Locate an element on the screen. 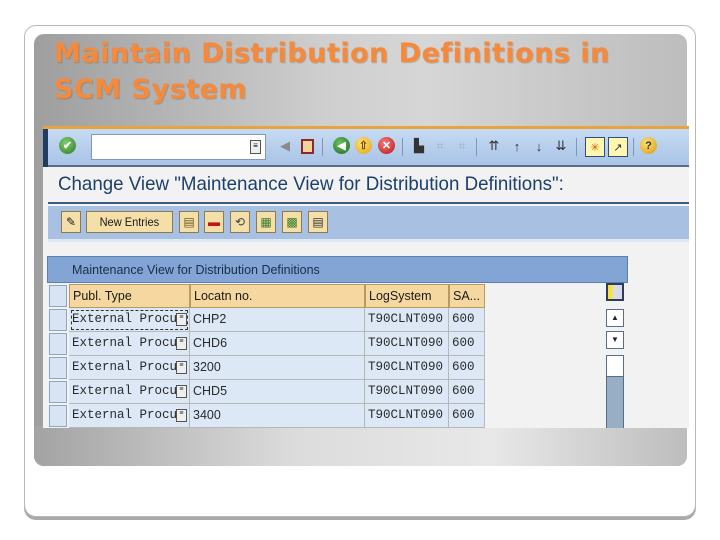 This screenshot has height=540, width=720. undo-change-icon: ⟲ is located at coordinates (240, 222).